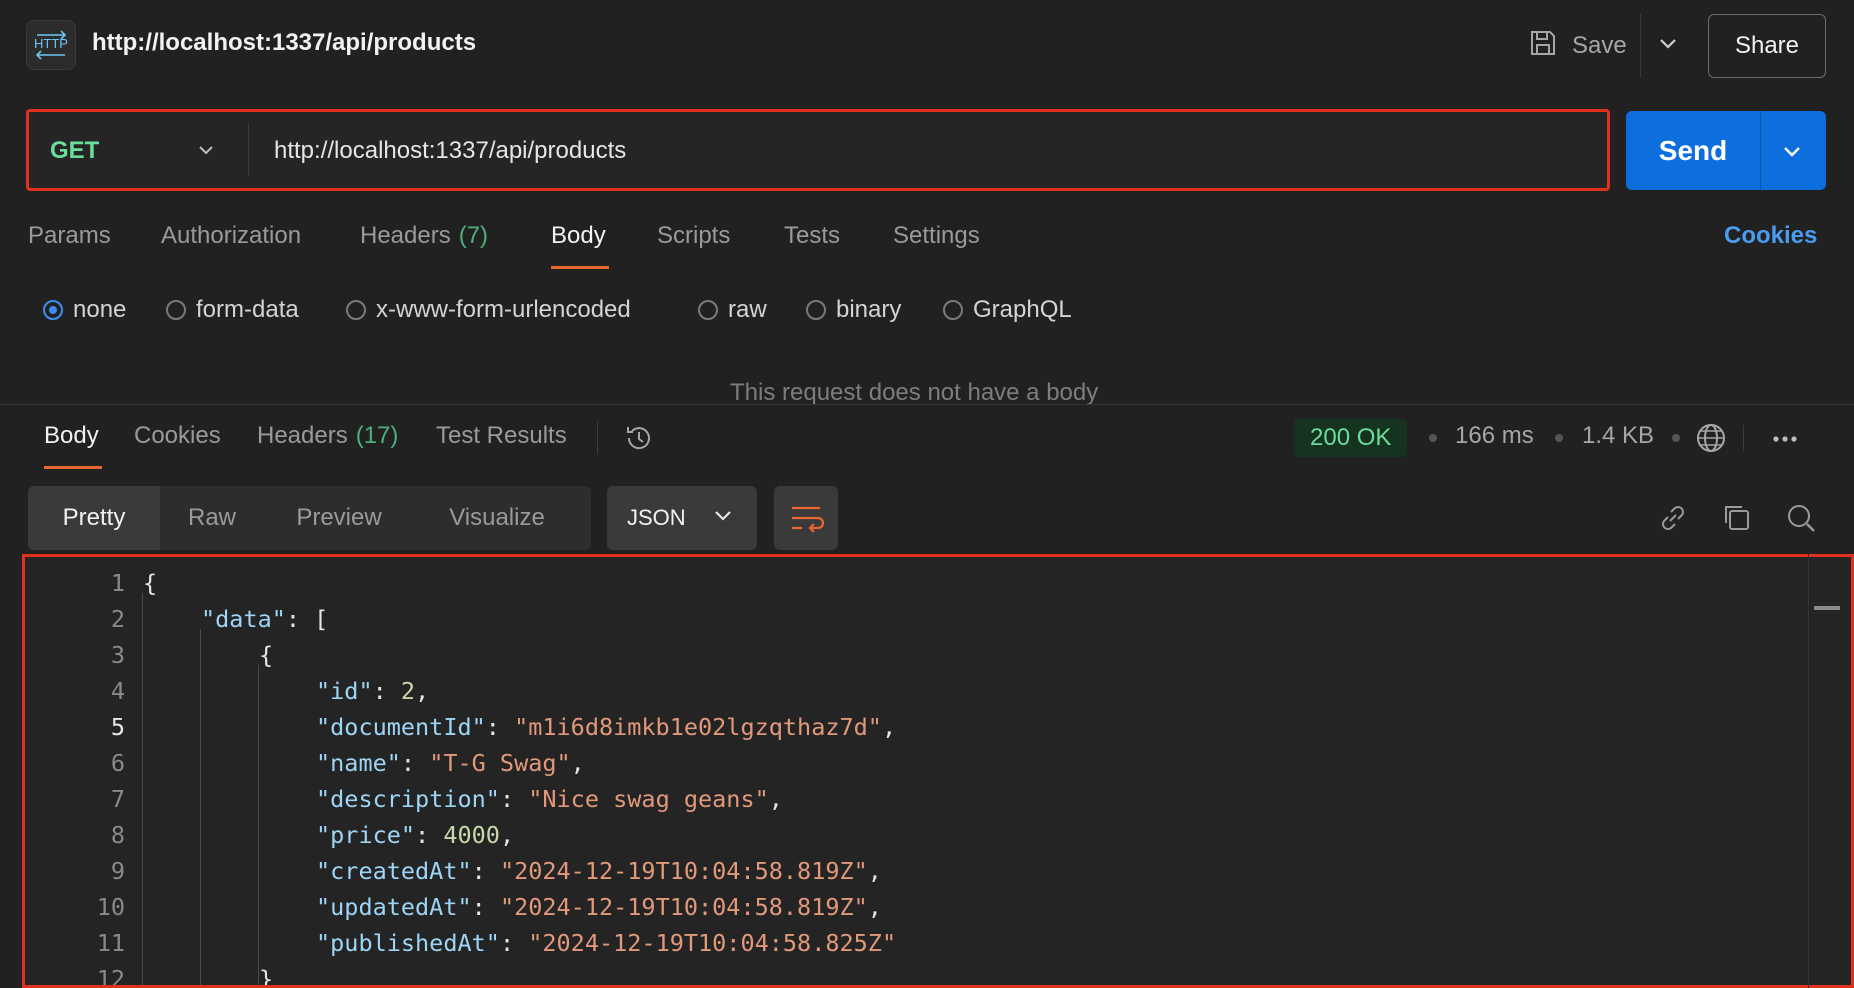  What do you see at coordinates (265, 619) in the screenshot?
I see `code-line: "data": [` at bounding box center [265, 619].